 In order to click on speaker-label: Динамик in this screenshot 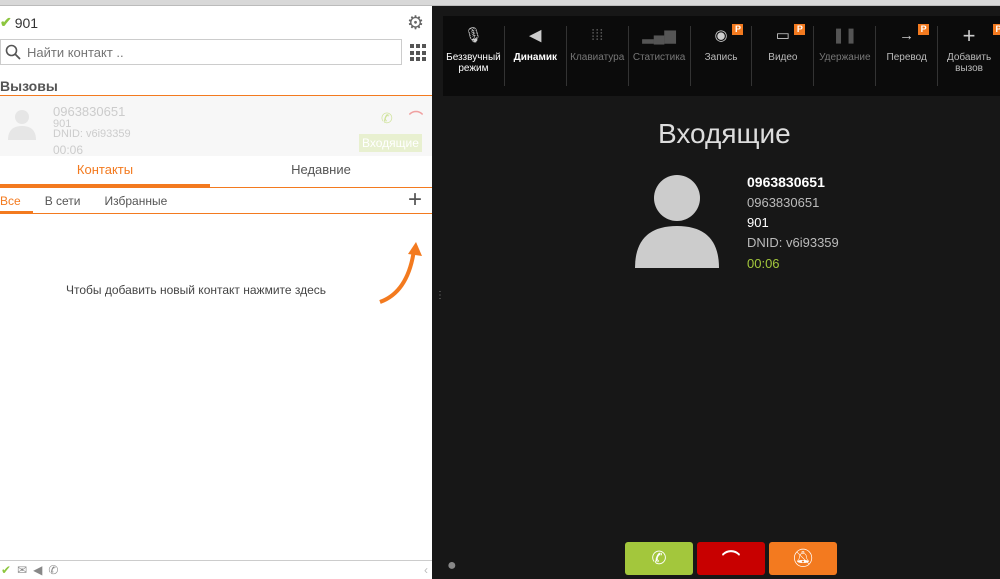, I will do `click(535, 57)`.